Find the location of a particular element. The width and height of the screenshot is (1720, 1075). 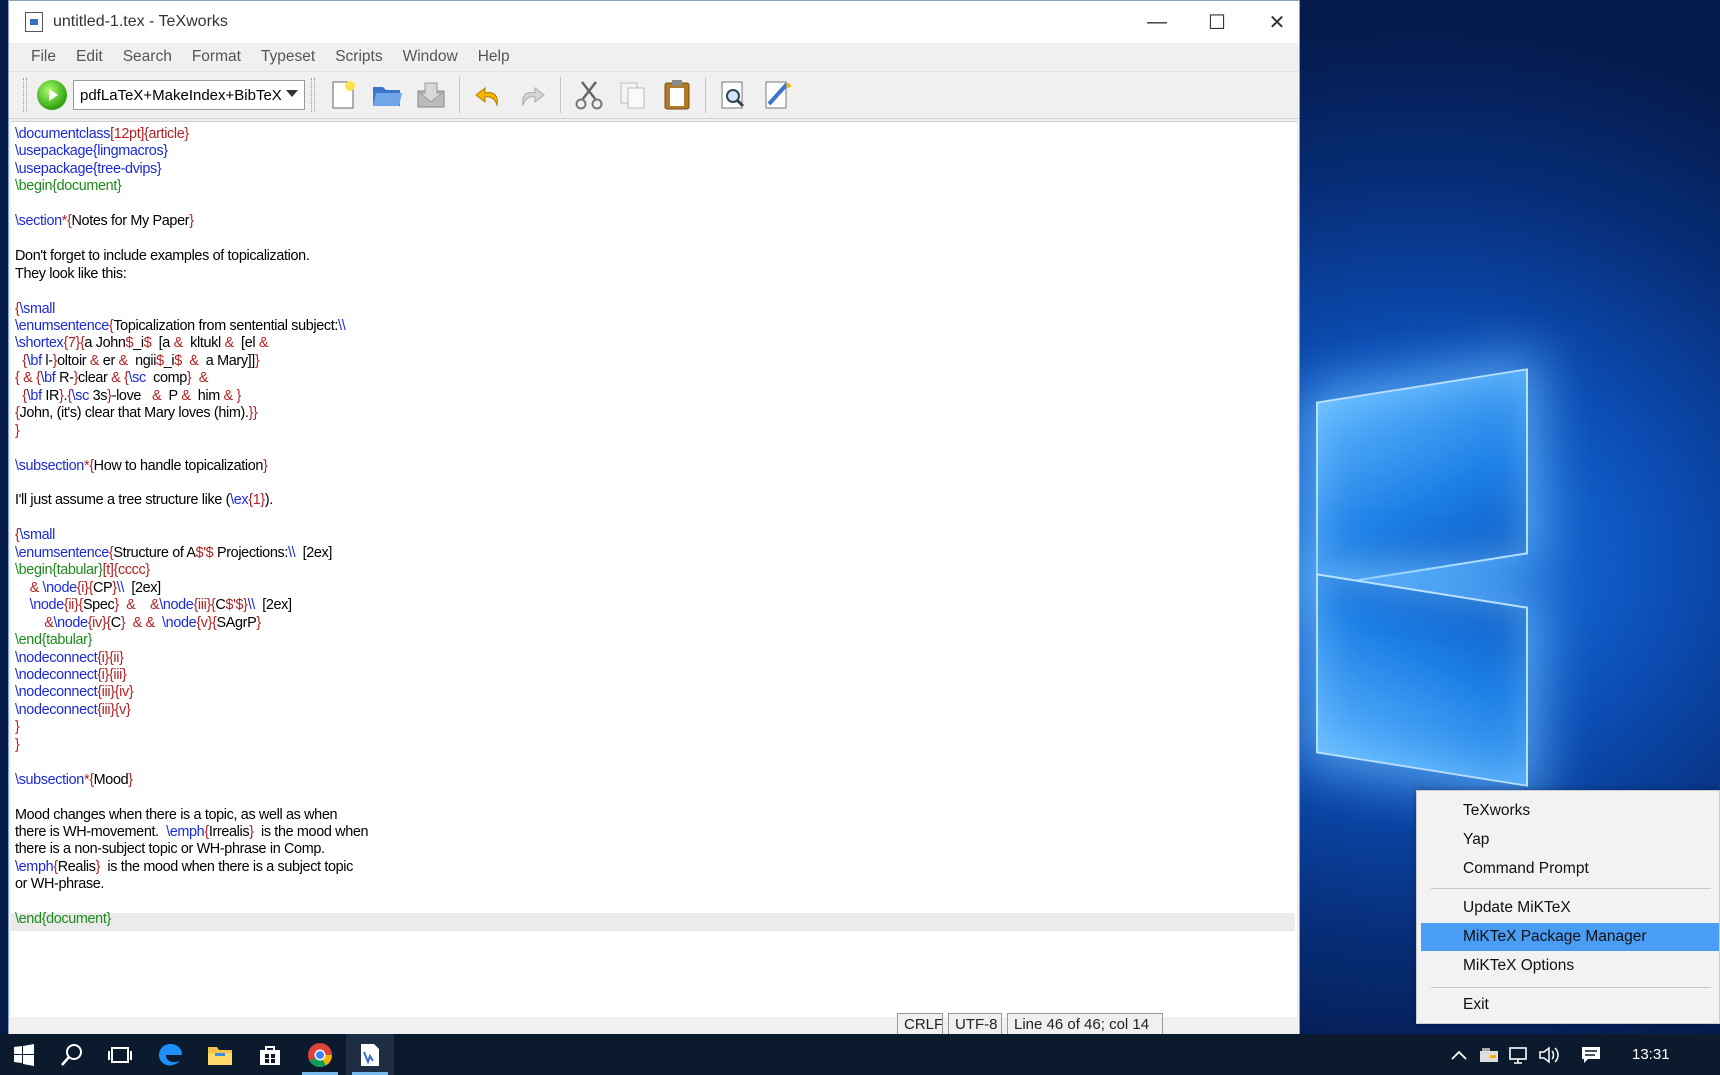

open-button is located at coordinates (387, 95).